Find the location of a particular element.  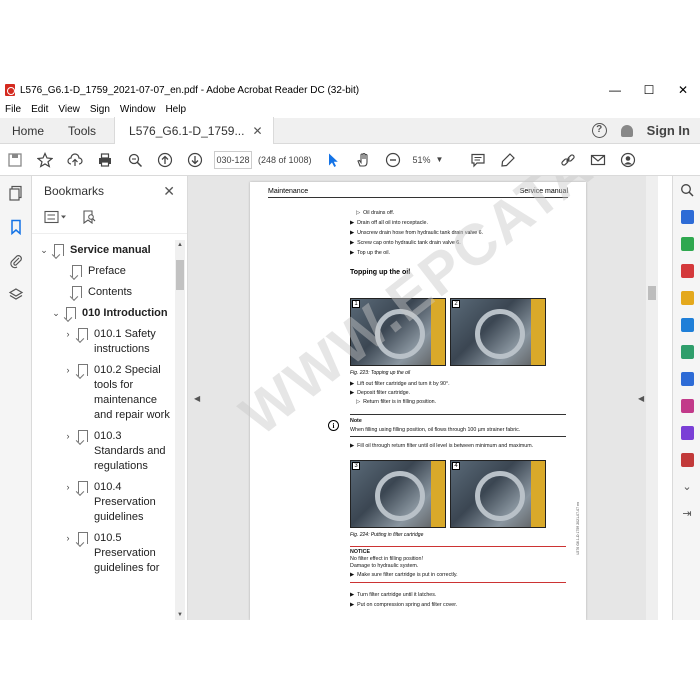

zoom-out-icon is located at coordinates (393, 160).